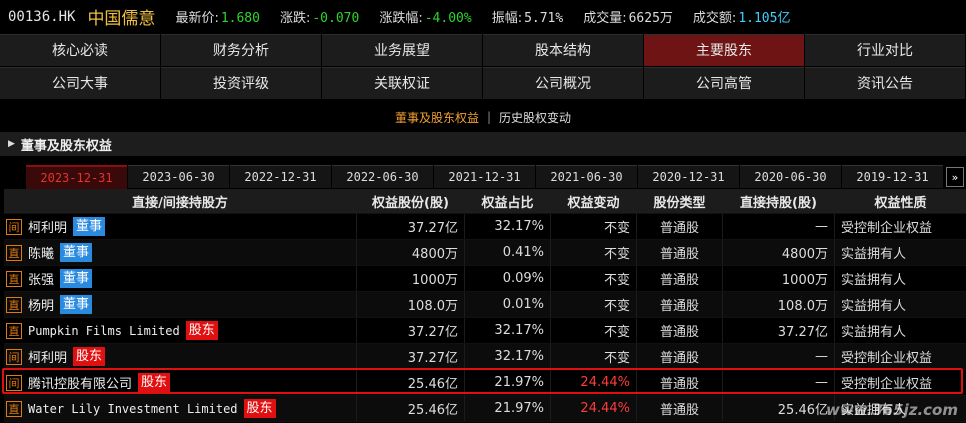 The height and width of the screenshot is (423, 966). I want to click on nav-tab: 业务展望, so click(402, 50).